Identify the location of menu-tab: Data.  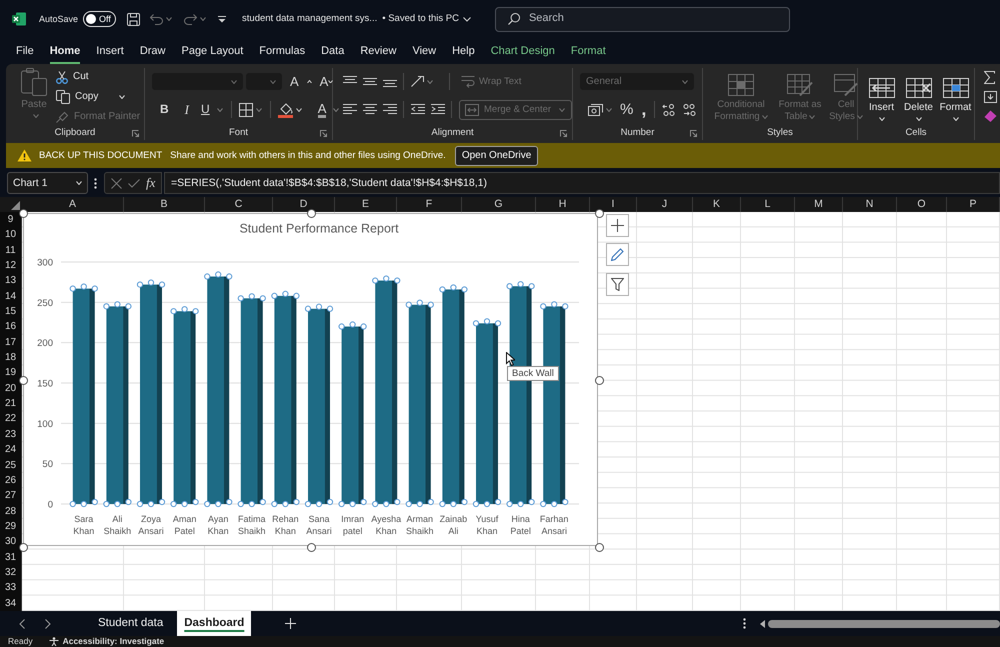
(332, 54).